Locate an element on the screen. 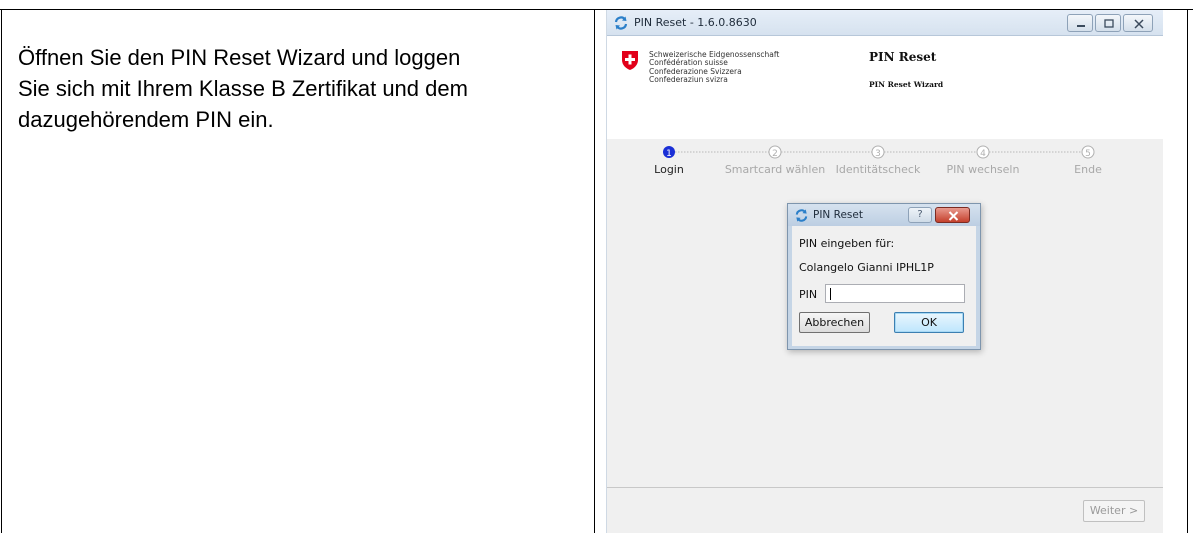  maximize-button is located at coordinates (1108, 23).